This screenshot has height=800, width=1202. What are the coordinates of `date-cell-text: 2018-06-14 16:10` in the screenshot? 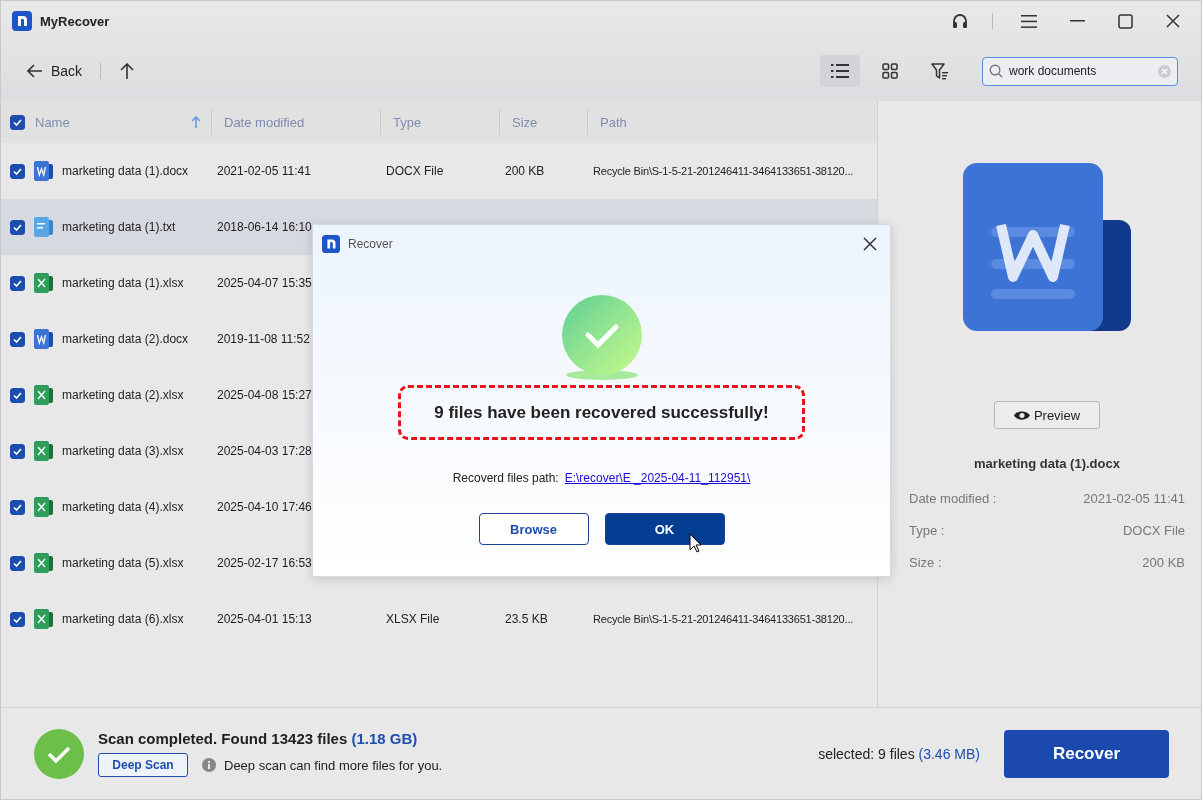 It's located at (264, 227).